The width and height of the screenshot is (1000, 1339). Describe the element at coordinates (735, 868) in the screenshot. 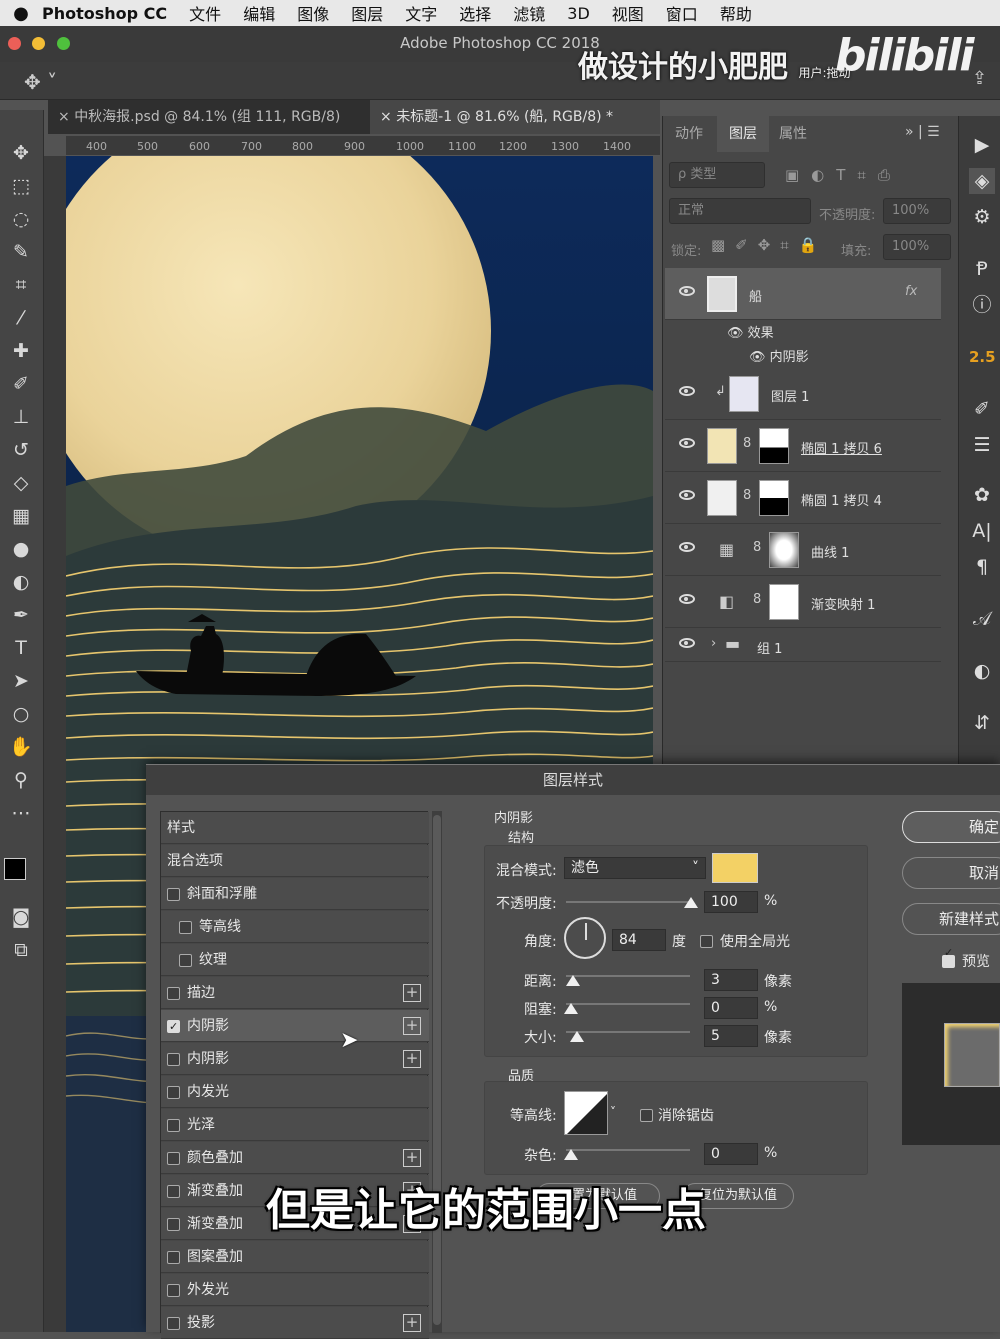

I see `shadow-color-swatch` at that location.